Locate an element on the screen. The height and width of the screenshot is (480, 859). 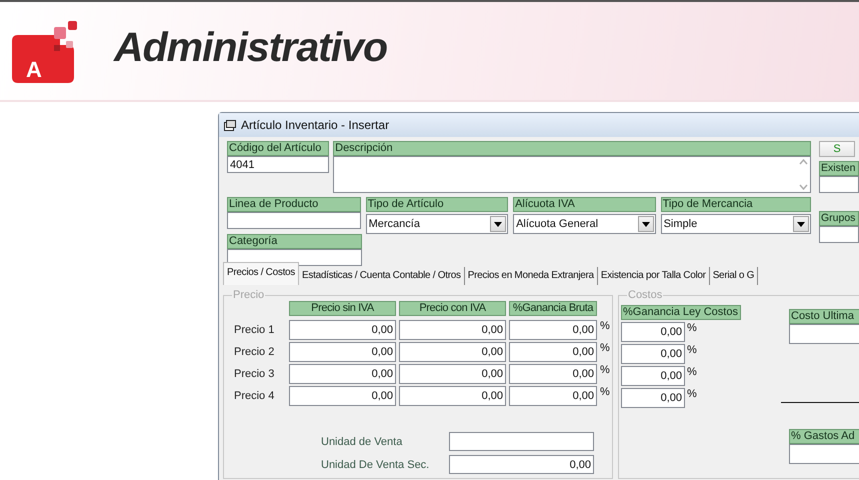
column-header: %Ganancia Bruta is located at coordinates (553, 308).